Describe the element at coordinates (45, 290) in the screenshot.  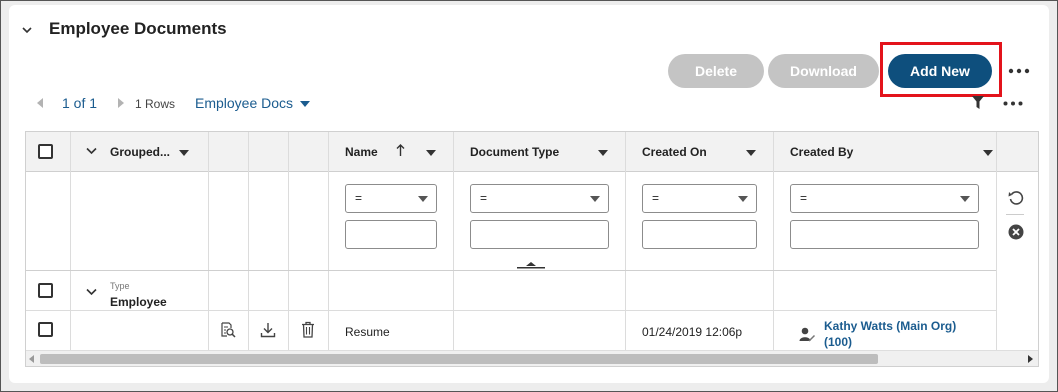
I see `group-row-checkbox` at that location.